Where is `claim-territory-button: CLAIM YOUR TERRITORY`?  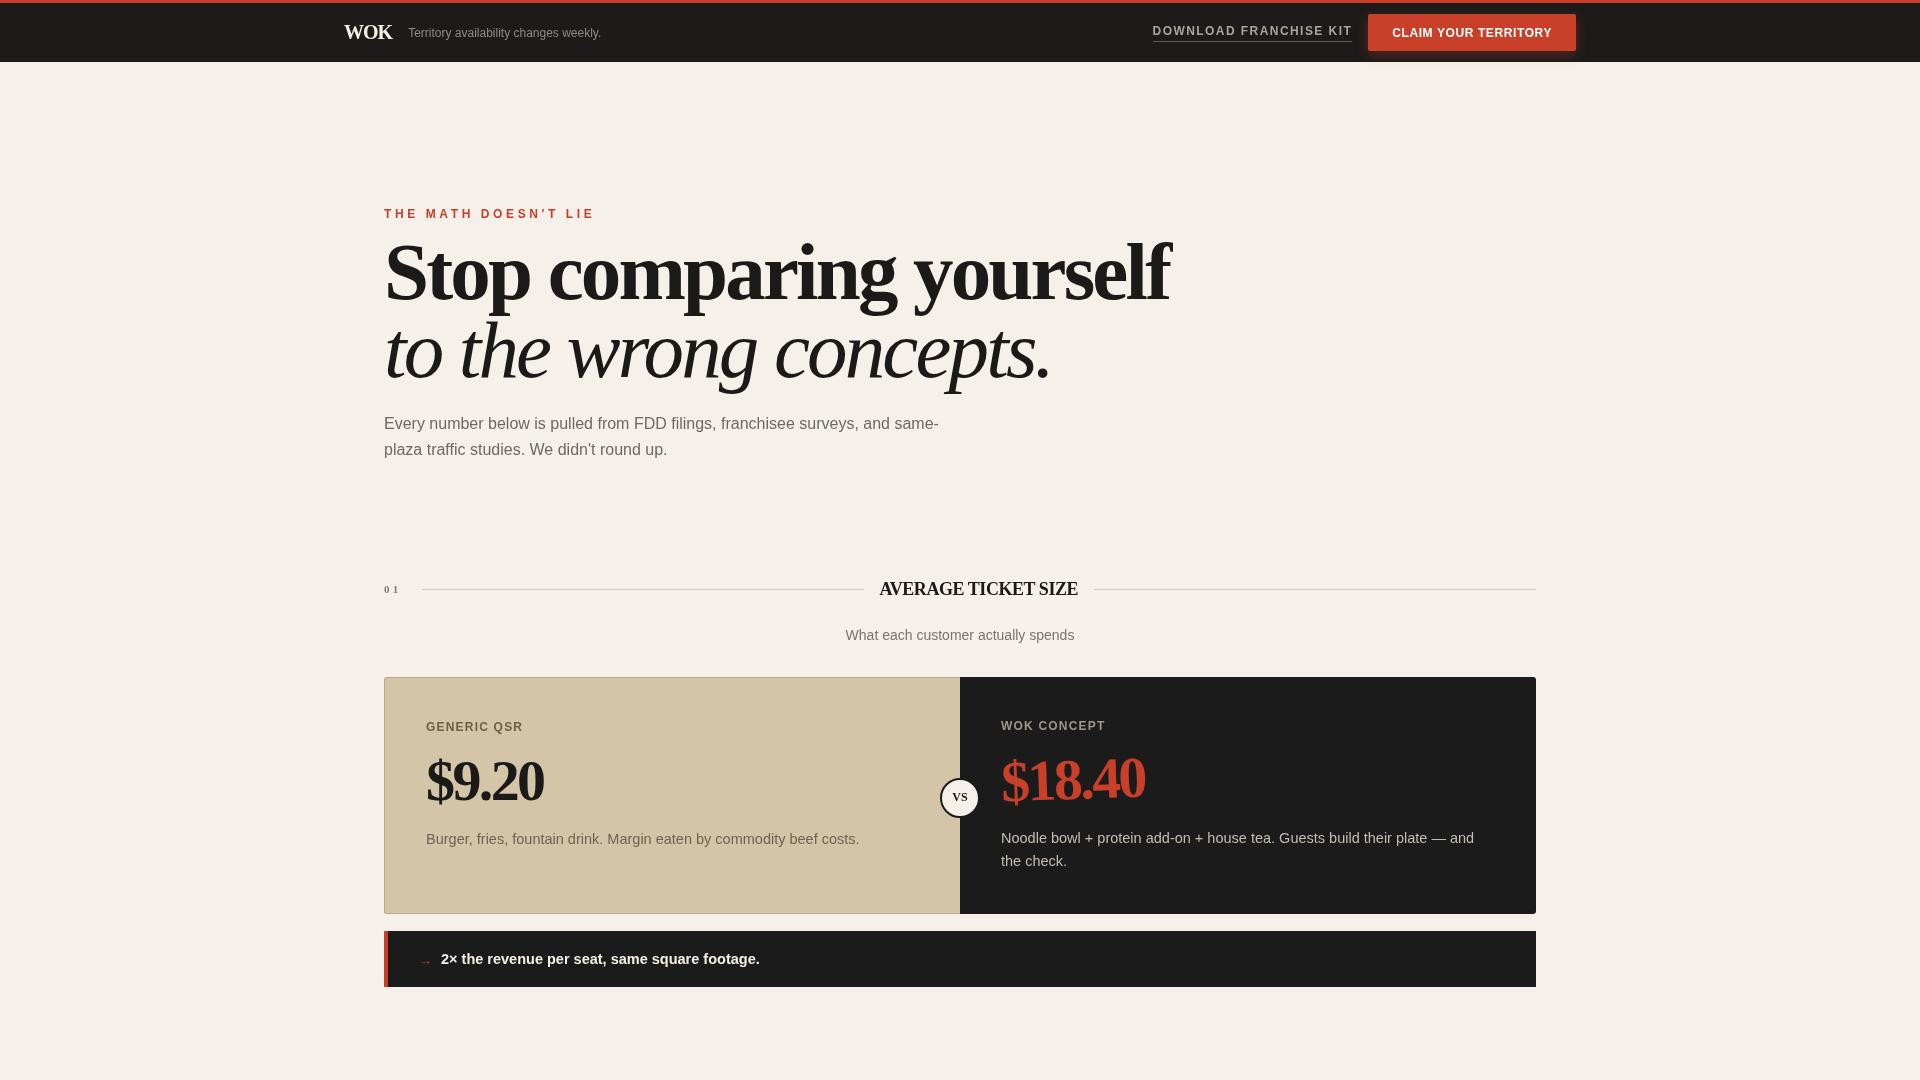
claim-territory-button: CLAIM YOUR TERRITORY is located at coordinates (1472, 32).